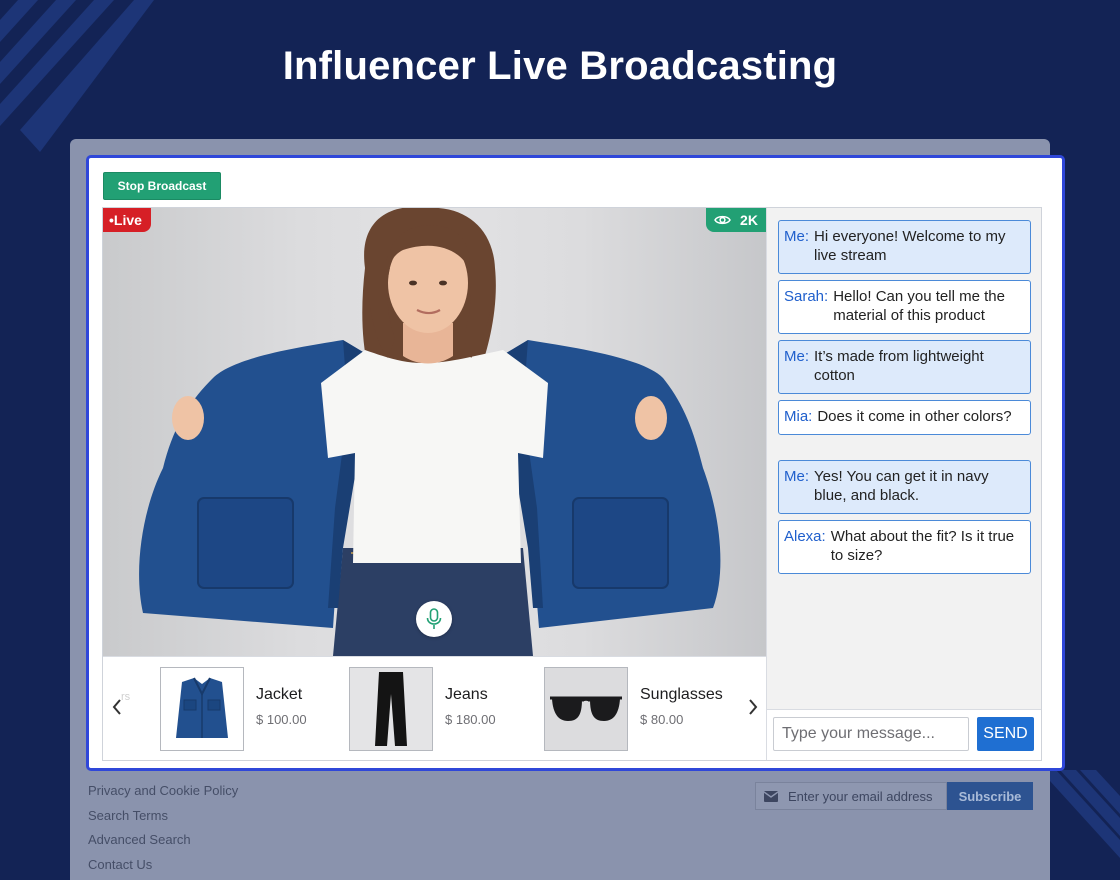  Describe the element at coordinates (805, 536) in the screenshot. I see `chat-sender: Alexa:` at that location.